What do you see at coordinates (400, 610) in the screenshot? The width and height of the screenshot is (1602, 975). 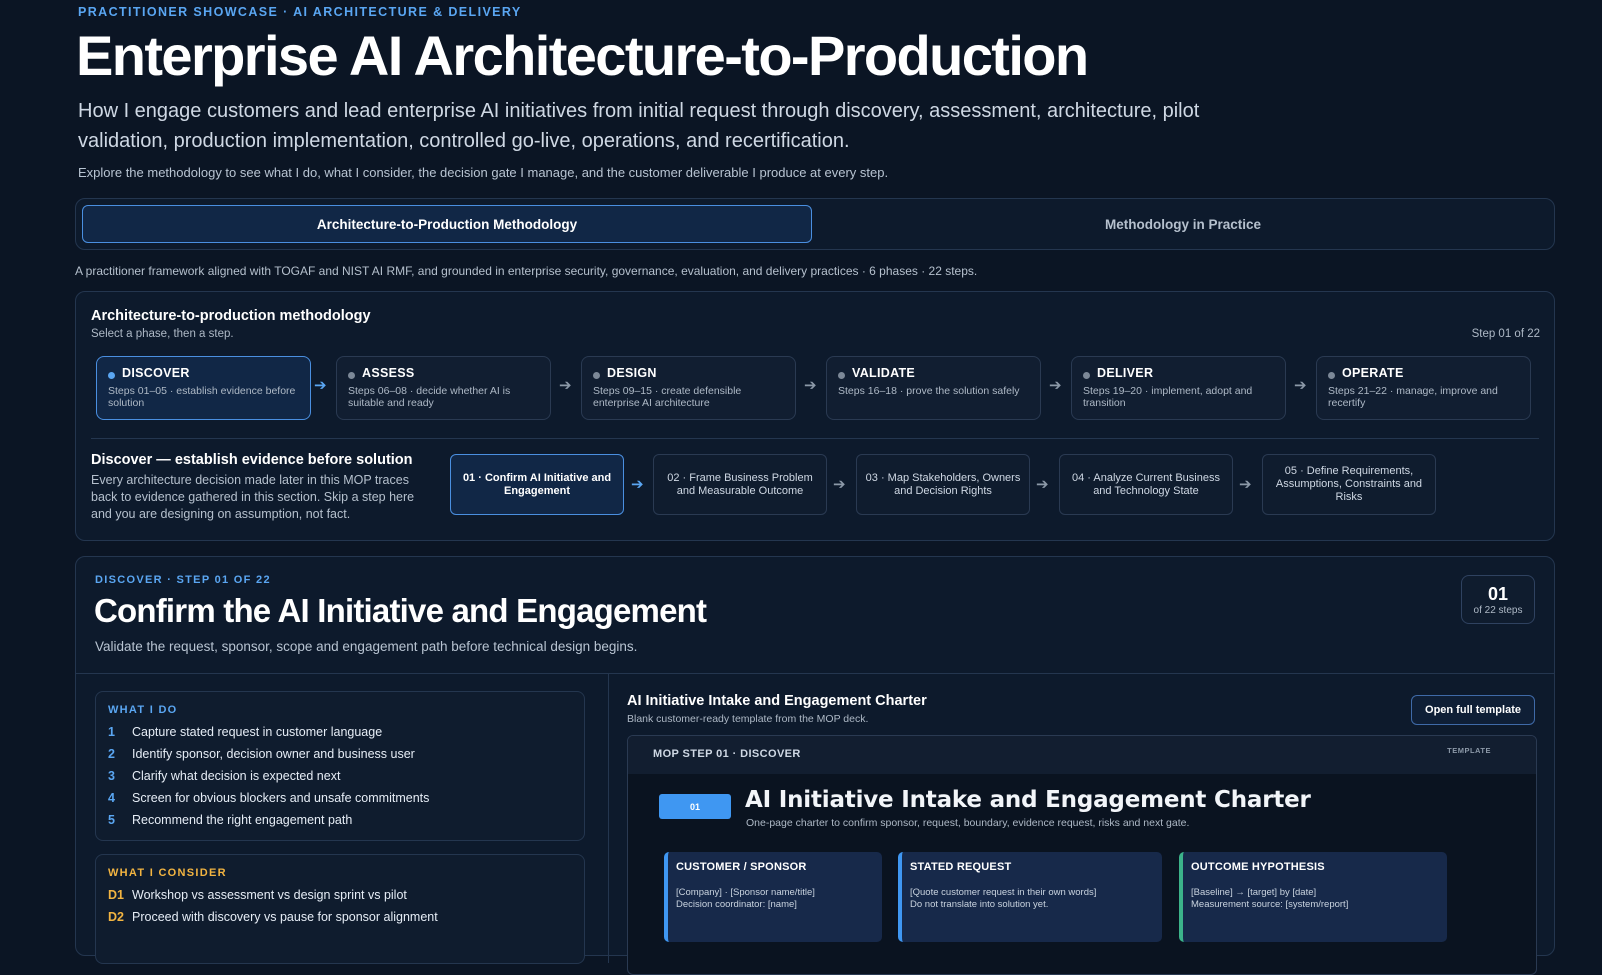 I see `step-title: Confirm the AI Initiative and Engagement` at bounding box center [400, 610].